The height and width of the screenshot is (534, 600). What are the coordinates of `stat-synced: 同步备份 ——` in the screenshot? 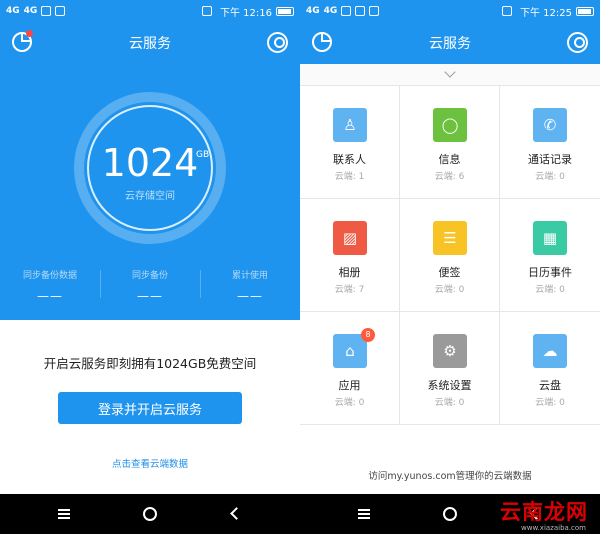 It's located at (150, 285).